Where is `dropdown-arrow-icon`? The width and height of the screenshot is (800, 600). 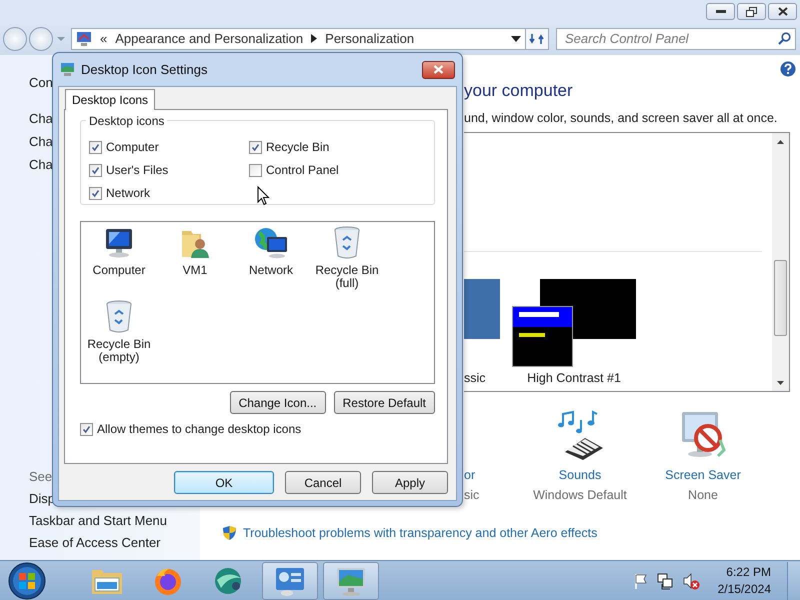
dropdown-arrow-icon is located at coordinates (516, 39).